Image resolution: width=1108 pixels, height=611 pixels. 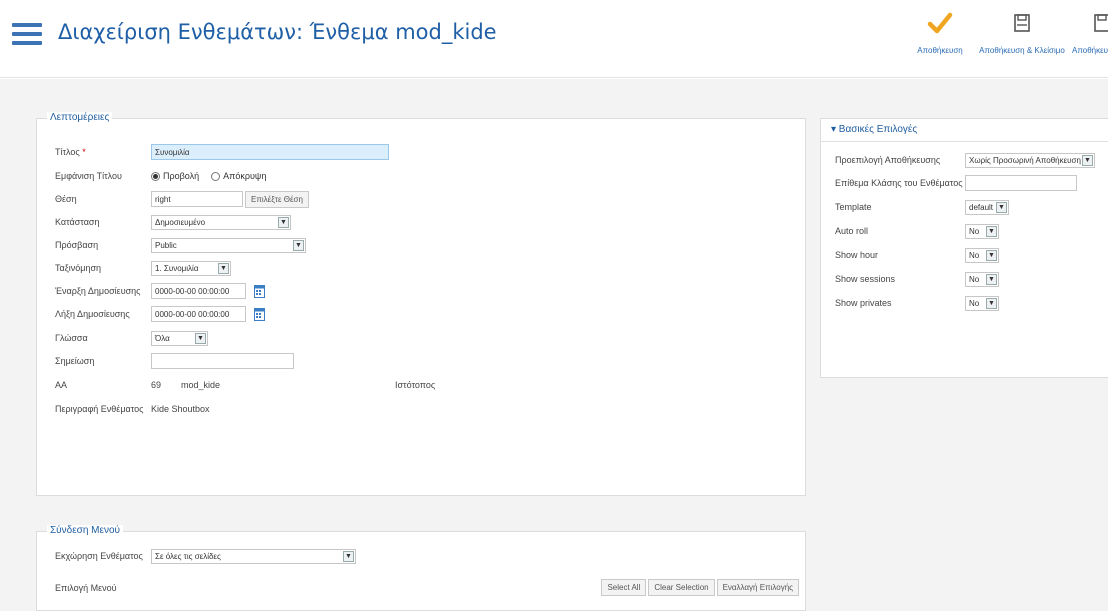 I want to click on show-sessions-label: Show sessions, so click(x=865, y=279).